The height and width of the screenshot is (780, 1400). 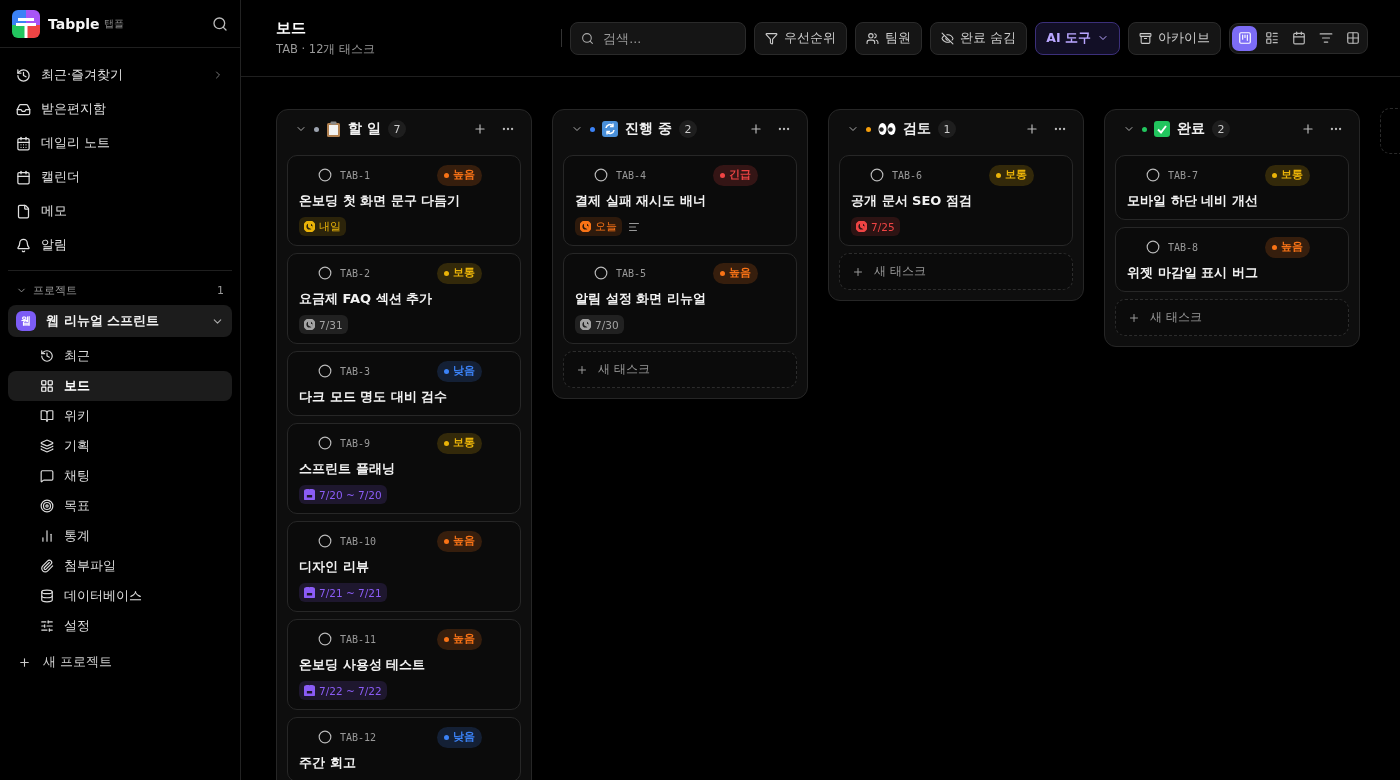 I want to click on list-icon, so click(x=1271, y=38).